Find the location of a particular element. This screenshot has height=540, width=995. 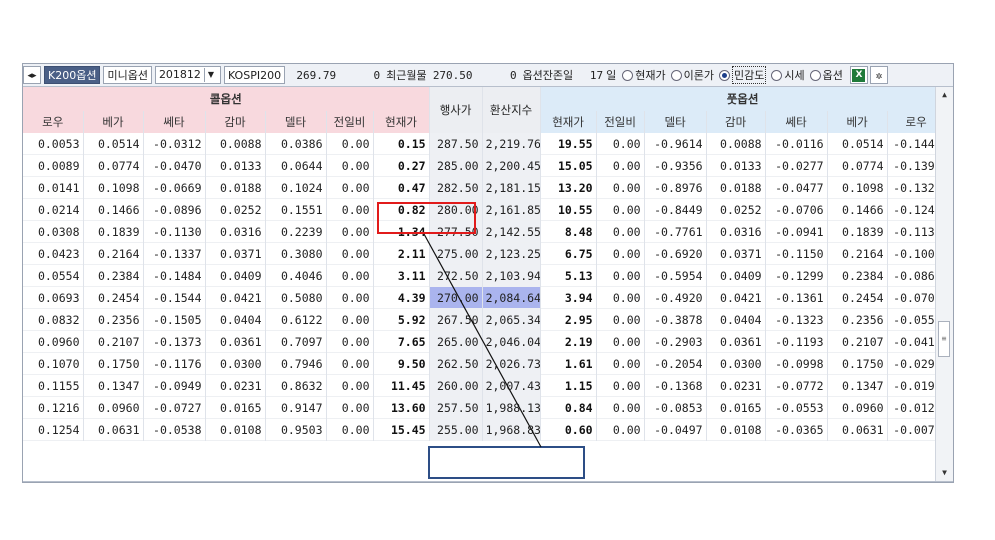

put-cell: -0.0941 is located at coordinates (796, 231).